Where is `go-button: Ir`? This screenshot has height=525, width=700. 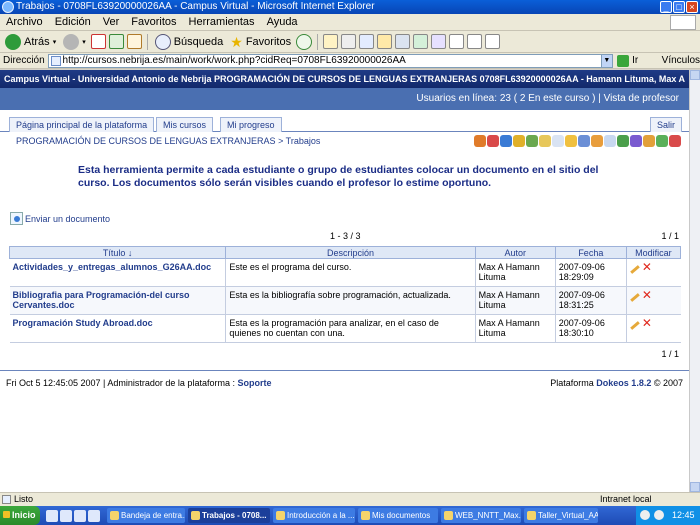 go-button: Ir is located at coordinates (639, 60).